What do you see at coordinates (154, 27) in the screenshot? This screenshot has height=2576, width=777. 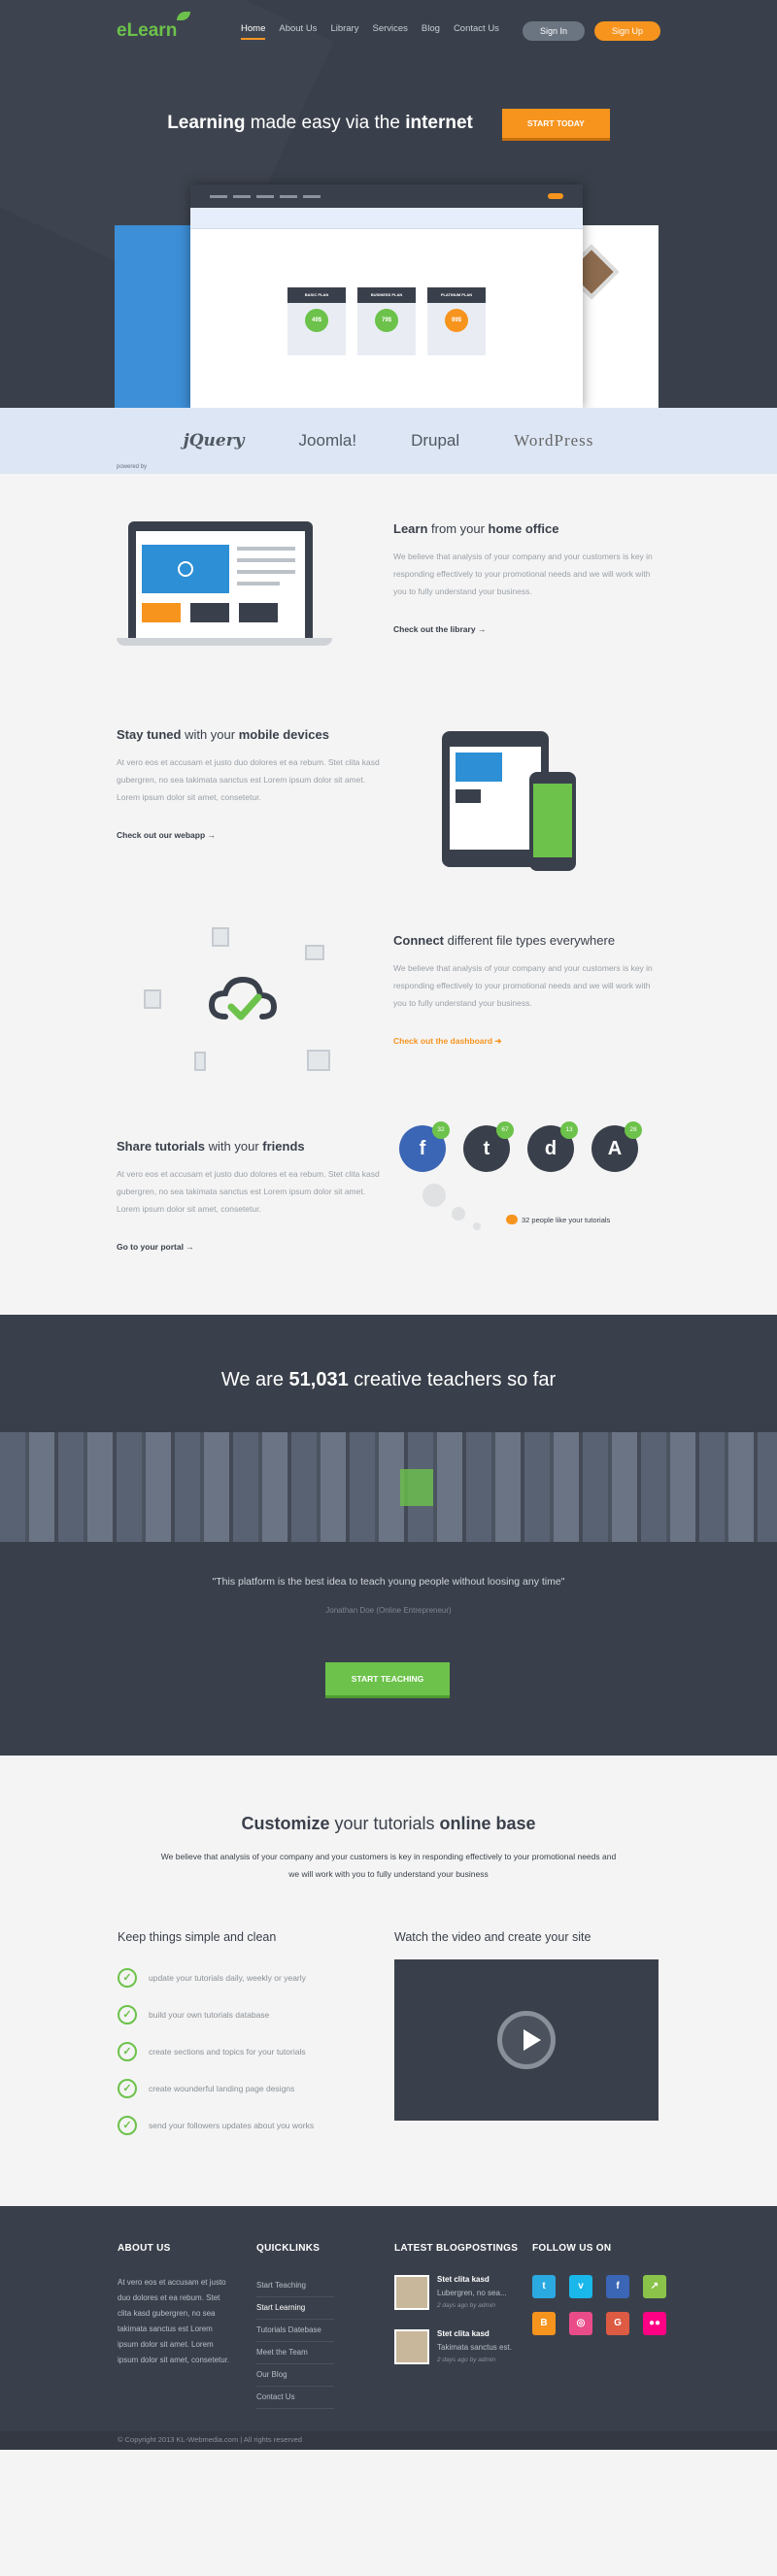 I see `logo: eLearn` at bounding box center [154, 27].